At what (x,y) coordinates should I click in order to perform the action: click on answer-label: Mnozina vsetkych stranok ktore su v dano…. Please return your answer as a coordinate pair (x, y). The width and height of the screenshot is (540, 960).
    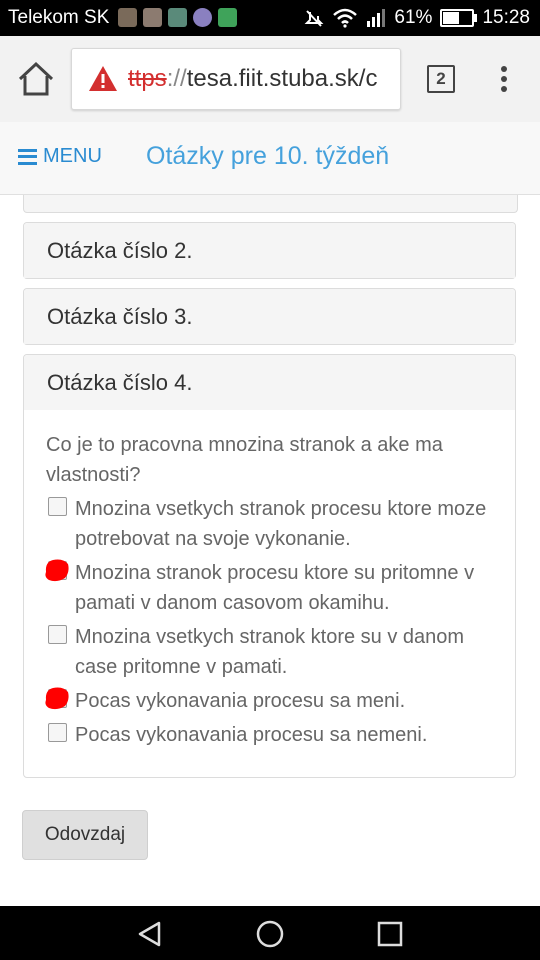
    Looking at the image, I should click on (270, 652).